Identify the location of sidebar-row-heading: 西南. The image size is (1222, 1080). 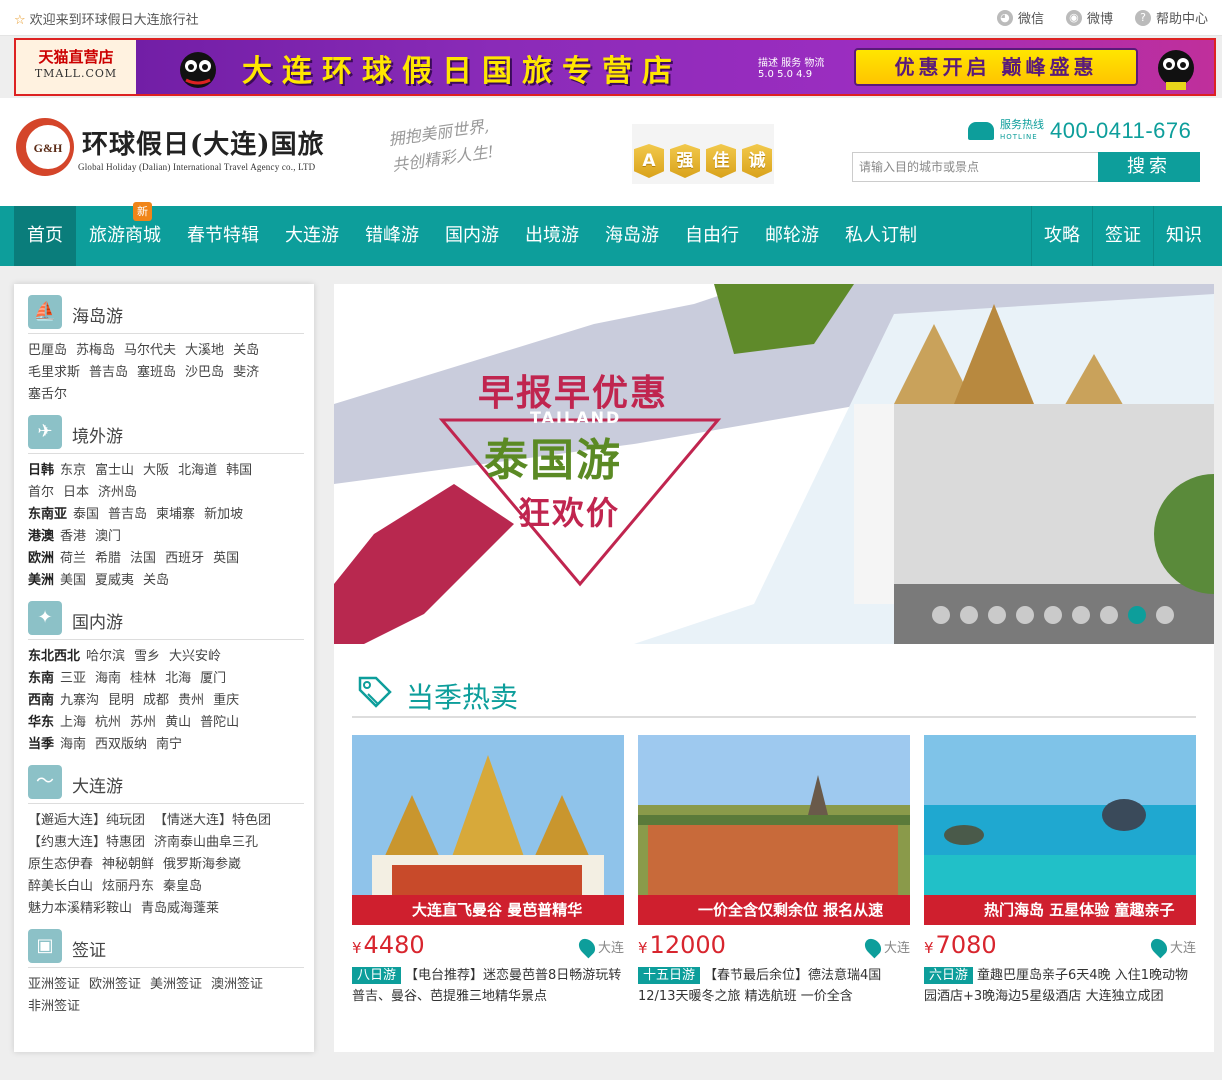
(41, 700).